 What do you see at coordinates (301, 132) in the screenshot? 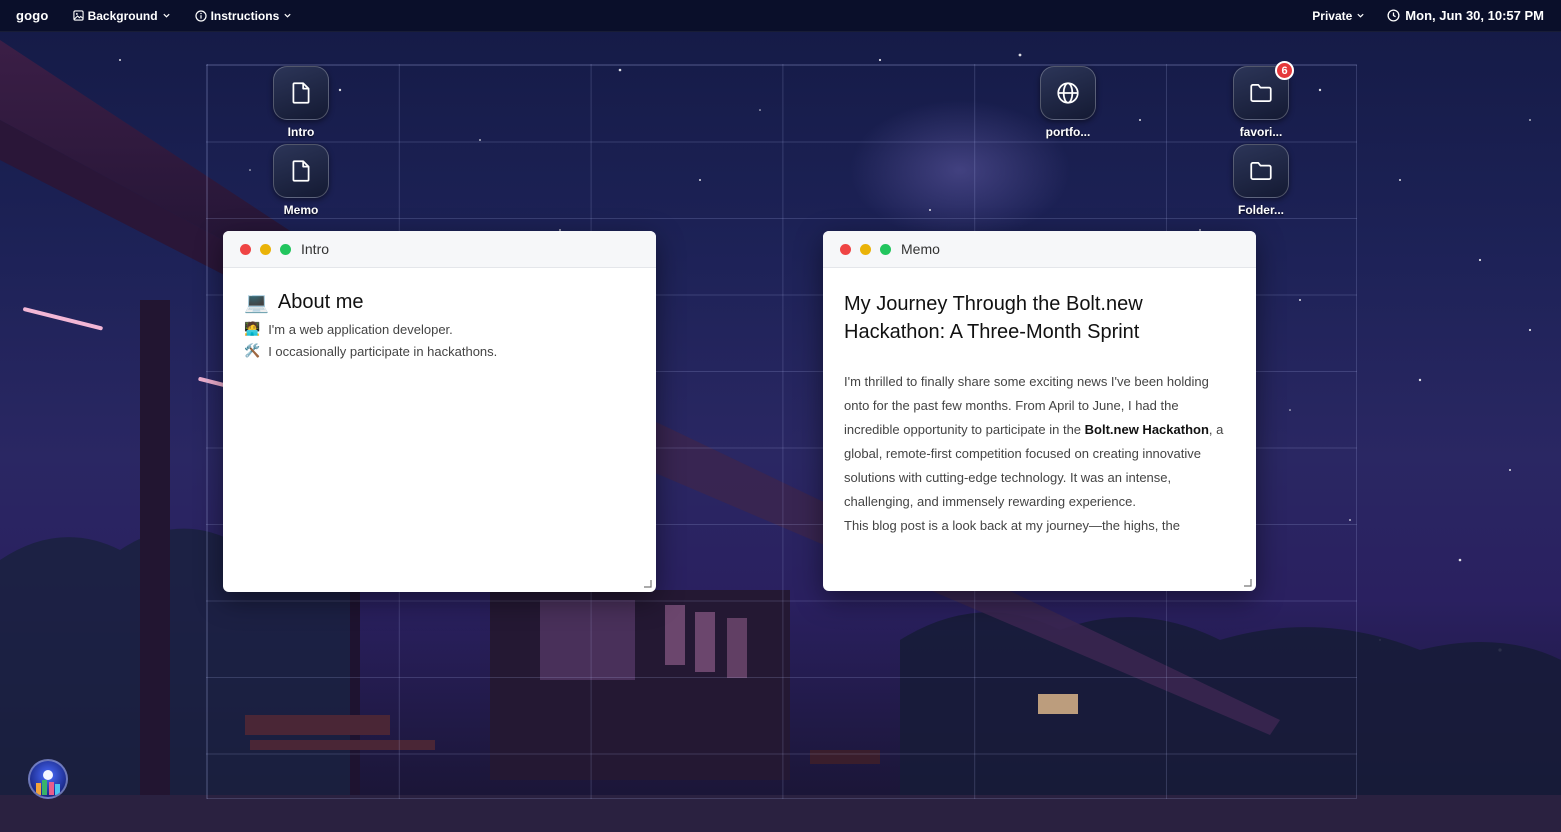
I see `desktop-icon-label: Intro` at bounding box center [301, 132].